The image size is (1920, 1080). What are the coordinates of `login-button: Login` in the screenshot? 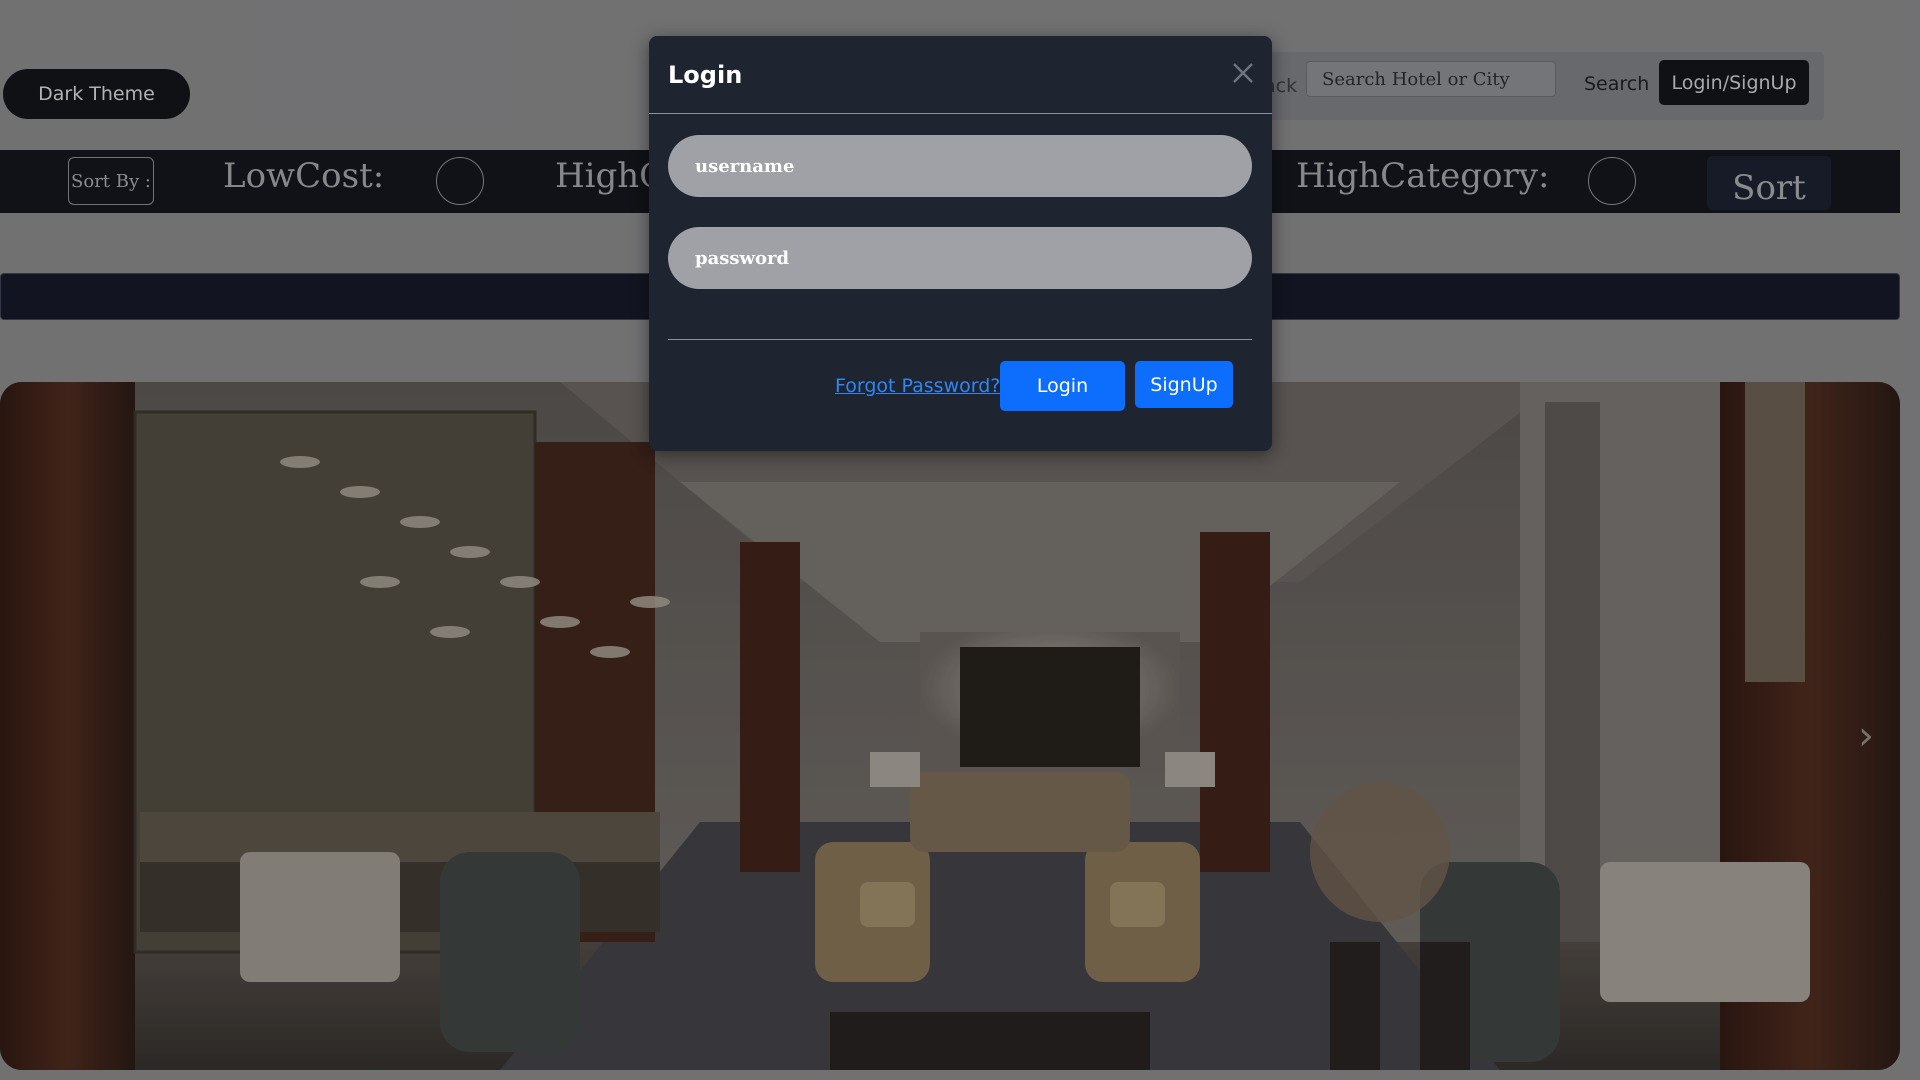 It's located at (1062, 386).